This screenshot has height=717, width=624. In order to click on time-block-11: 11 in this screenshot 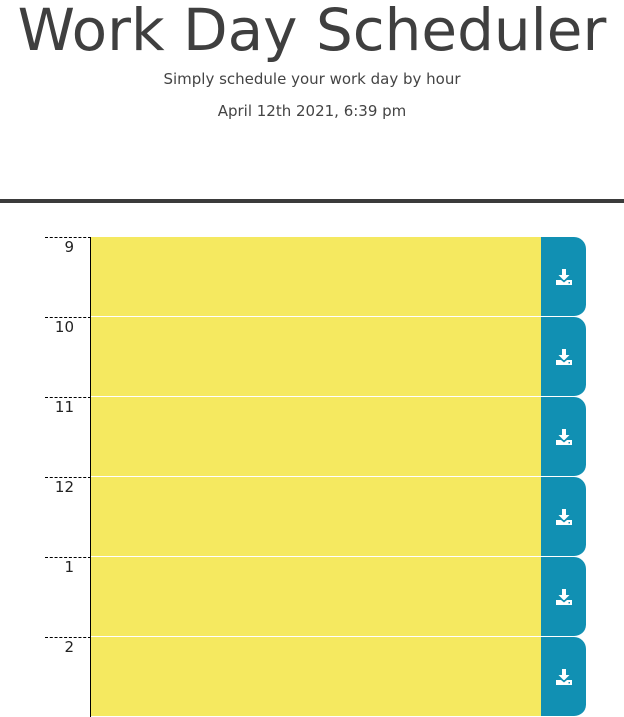, I will do `click(315, 437)`.